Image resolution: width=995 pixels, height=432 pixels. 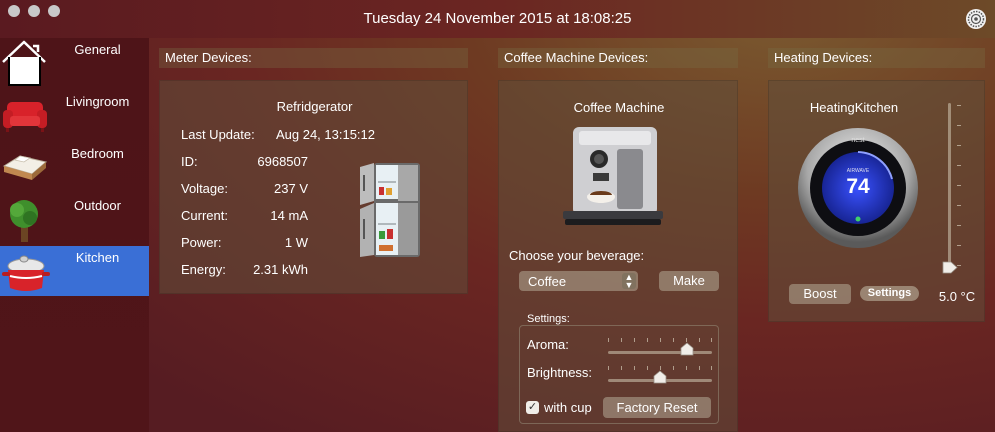 I want to click on gear-icon, so click(x=976, y=19).